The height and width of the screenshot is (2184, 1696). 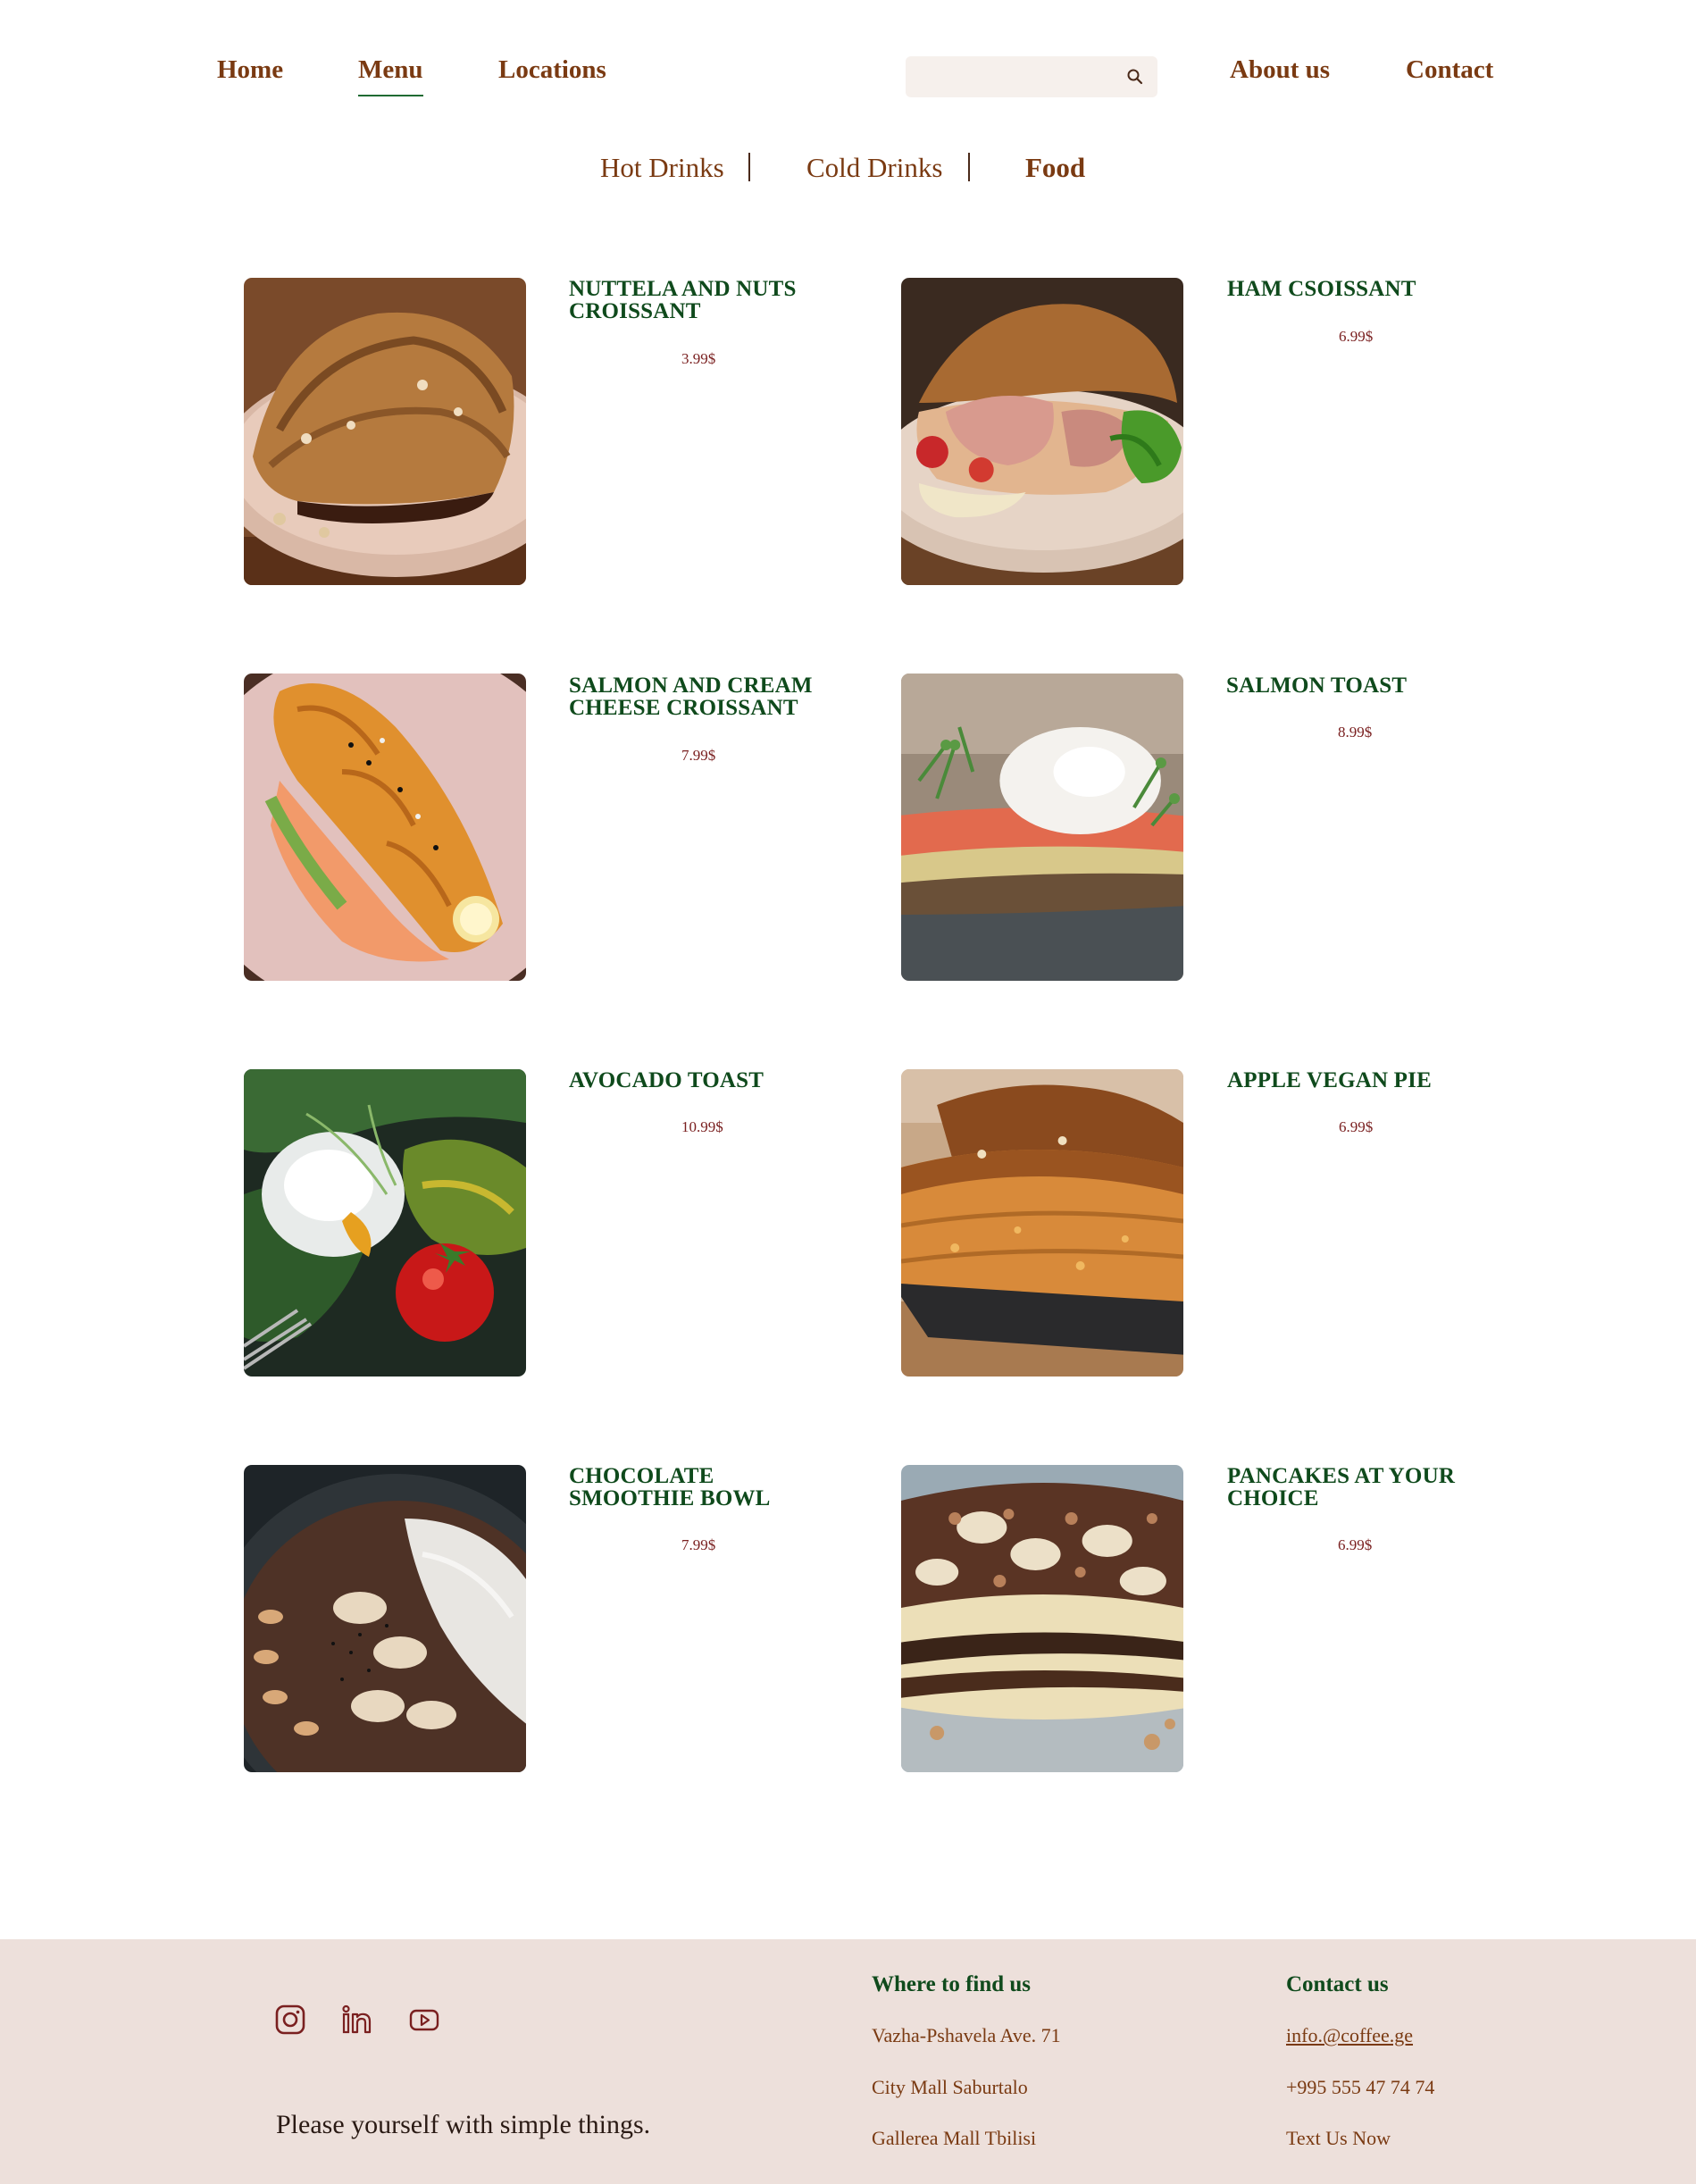 I want to click on location-item: City Mall Saburtalo, so click(x=950, y=2087).